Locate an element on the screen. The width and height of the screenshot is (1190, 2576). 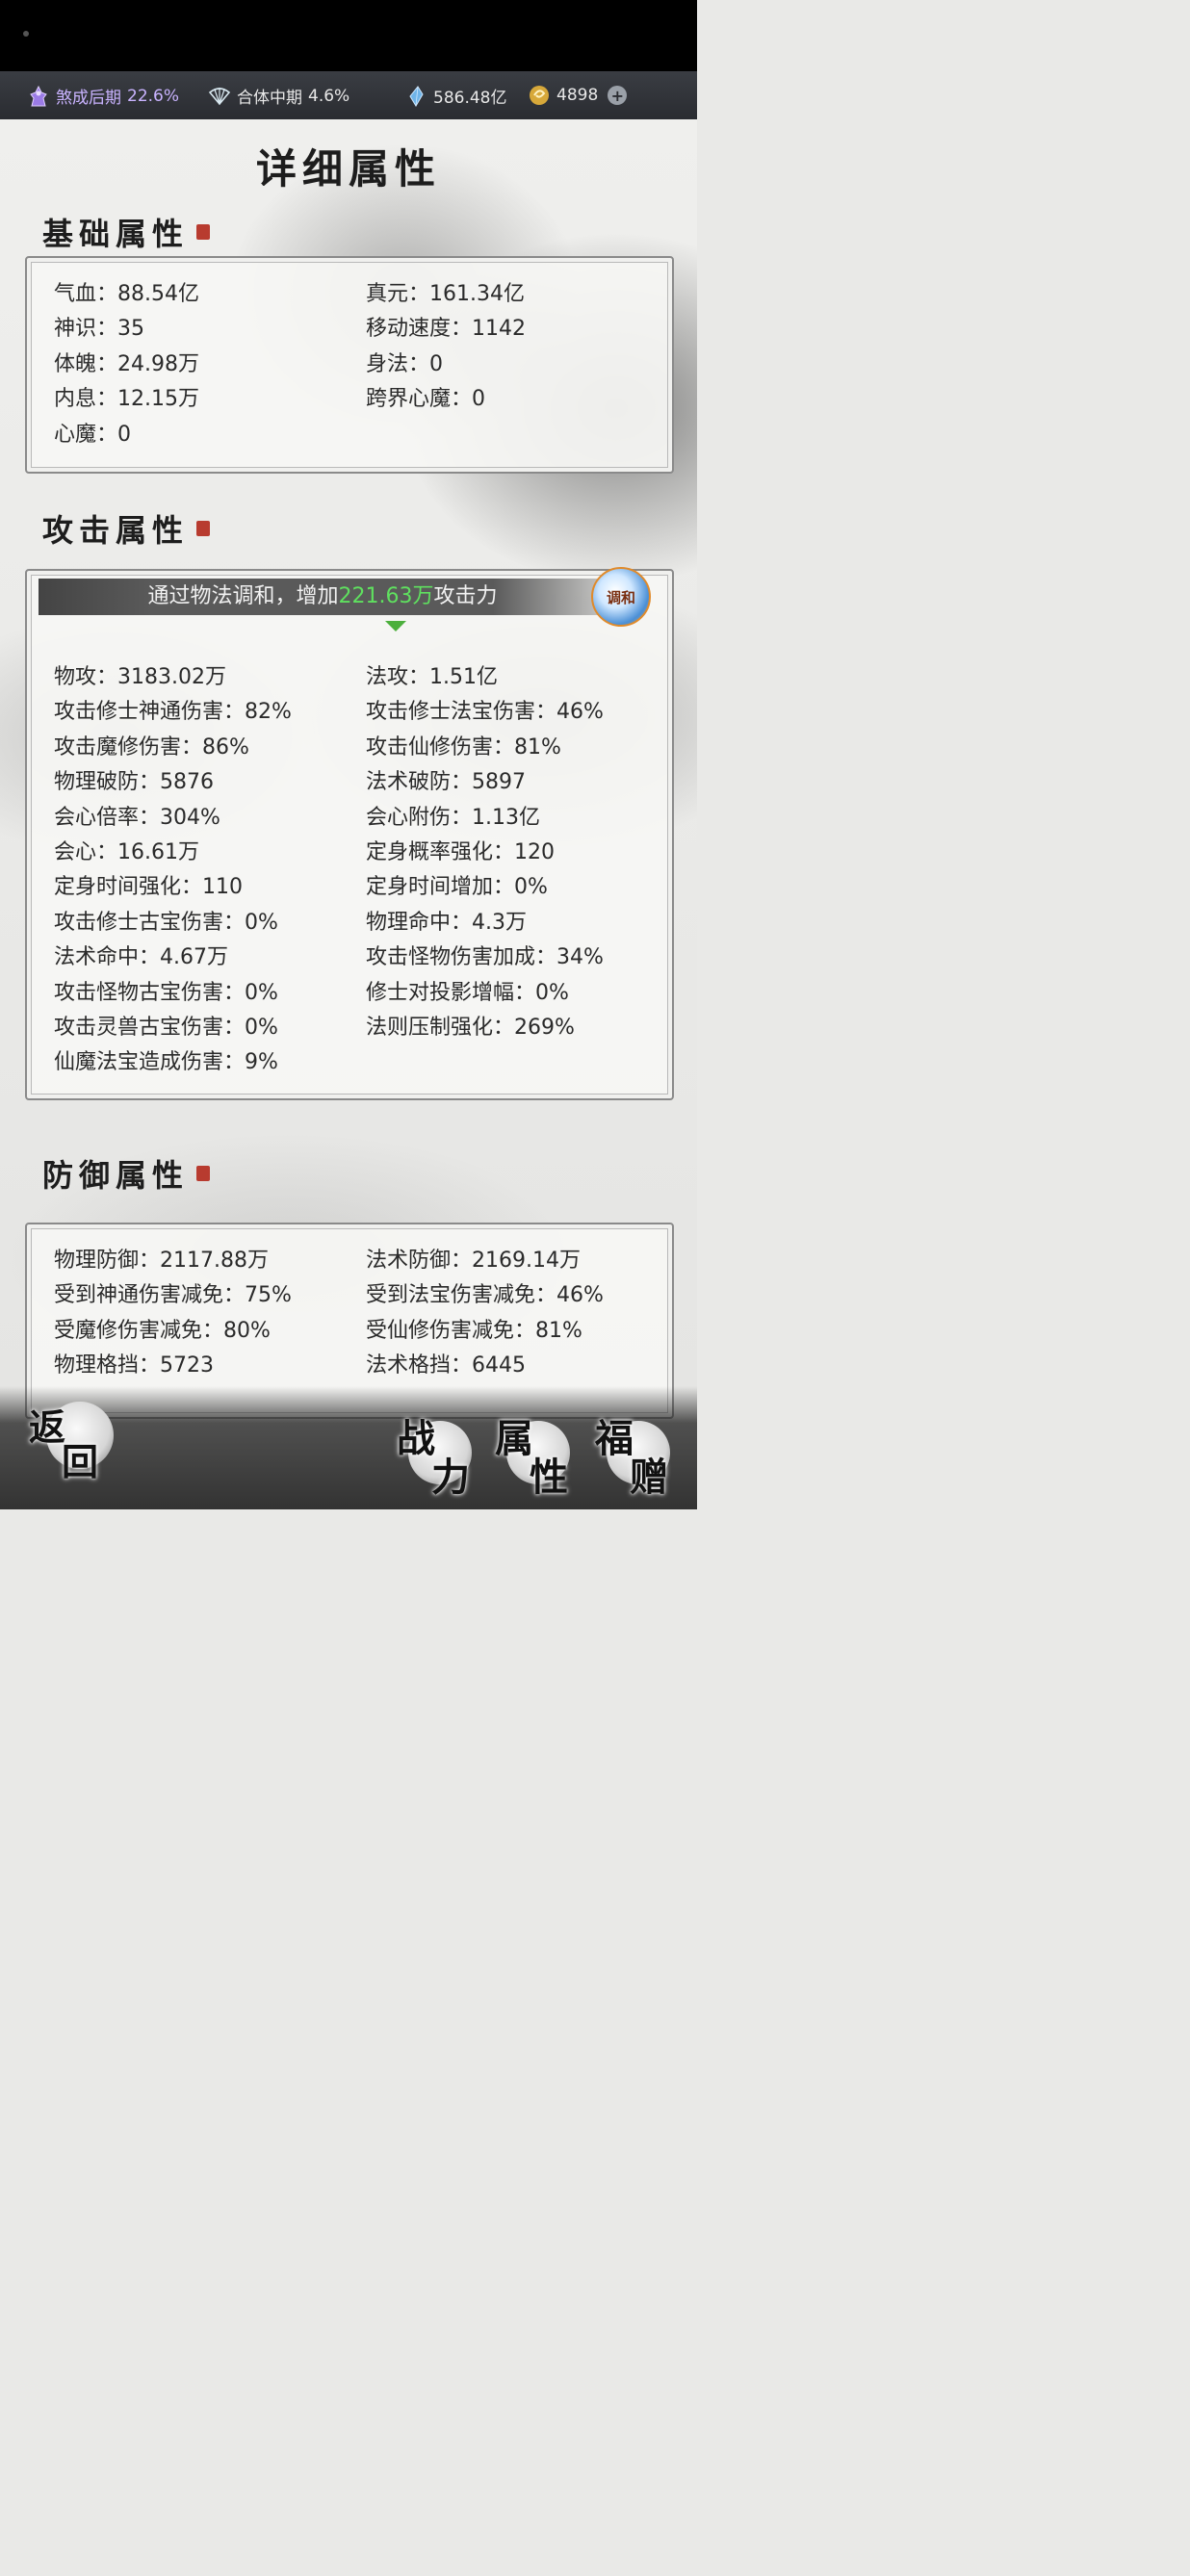
attribute-right: 法术破防：5897 is located at coordinates (446, 783).